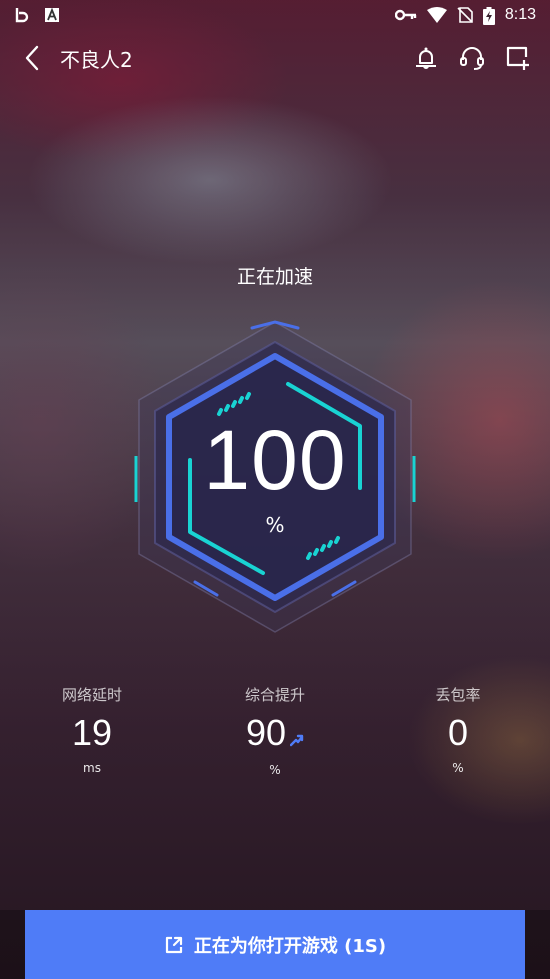 Image resolution: width=550 pixels, height=979 pixels. I want to click on add-window-icon, so click(517, 58).